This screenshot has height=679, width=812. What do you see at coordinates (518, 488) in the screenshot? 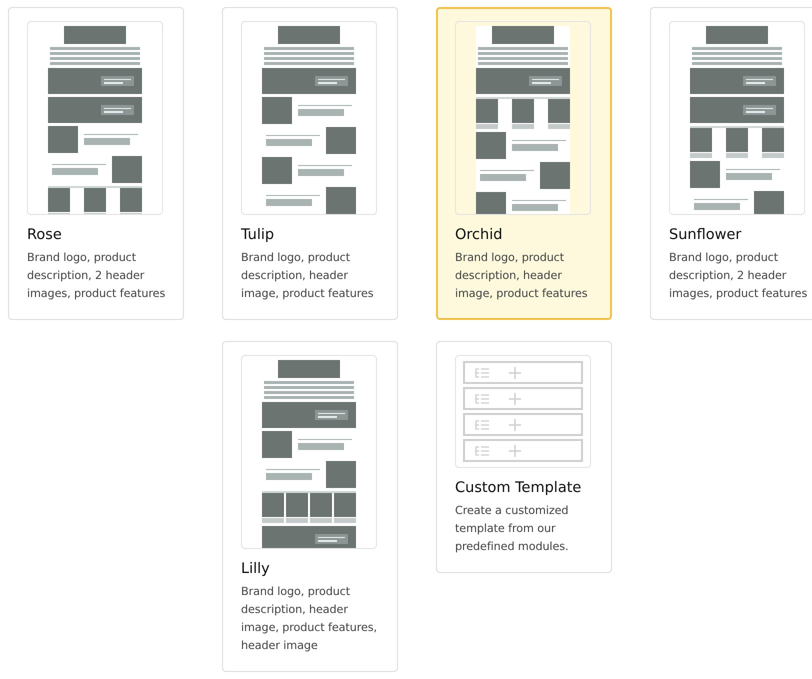
I see `template-title: Custom Template` at bounding box center [518, 488].